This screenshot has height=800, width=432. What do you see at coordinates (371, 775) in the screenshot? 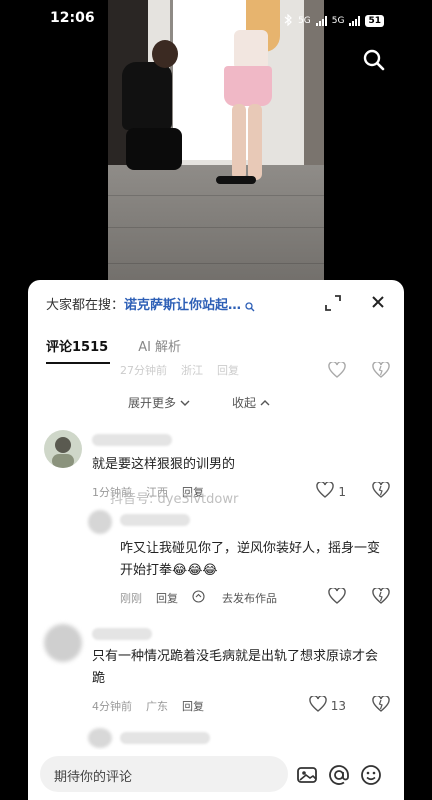
I see `emoji-icon` at bounding box center [371, 775].